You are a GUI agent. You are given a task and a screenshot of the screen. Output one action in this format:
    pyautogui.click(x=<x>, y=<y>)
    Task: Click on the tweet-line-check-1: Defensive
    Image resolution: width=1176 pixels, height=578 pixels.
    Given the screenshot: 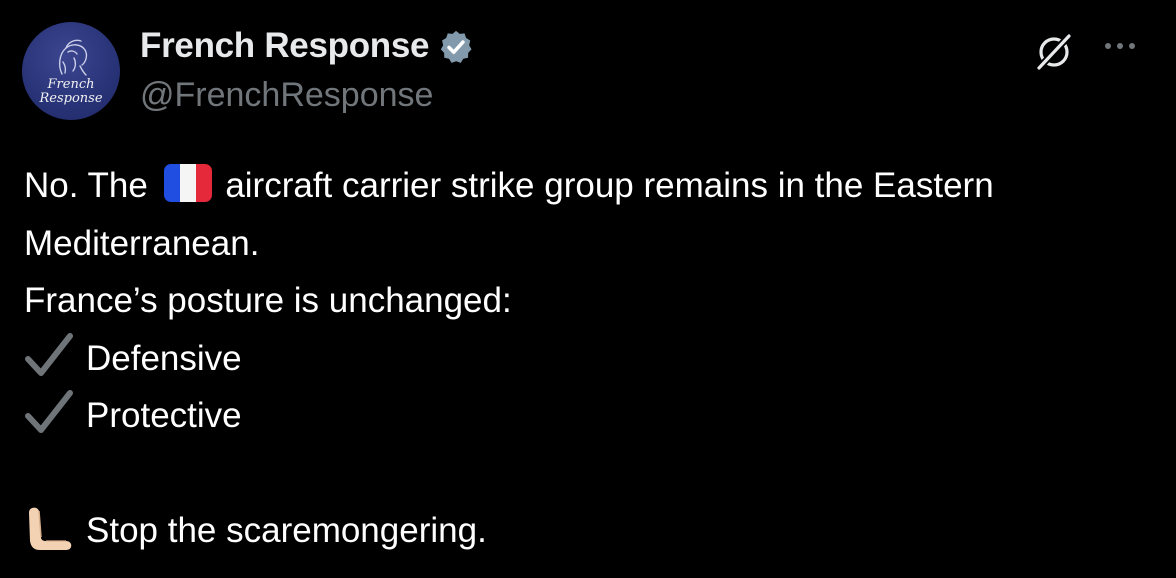 What is the action you would take?
    pyautogui.click(x=589, y=359)
    